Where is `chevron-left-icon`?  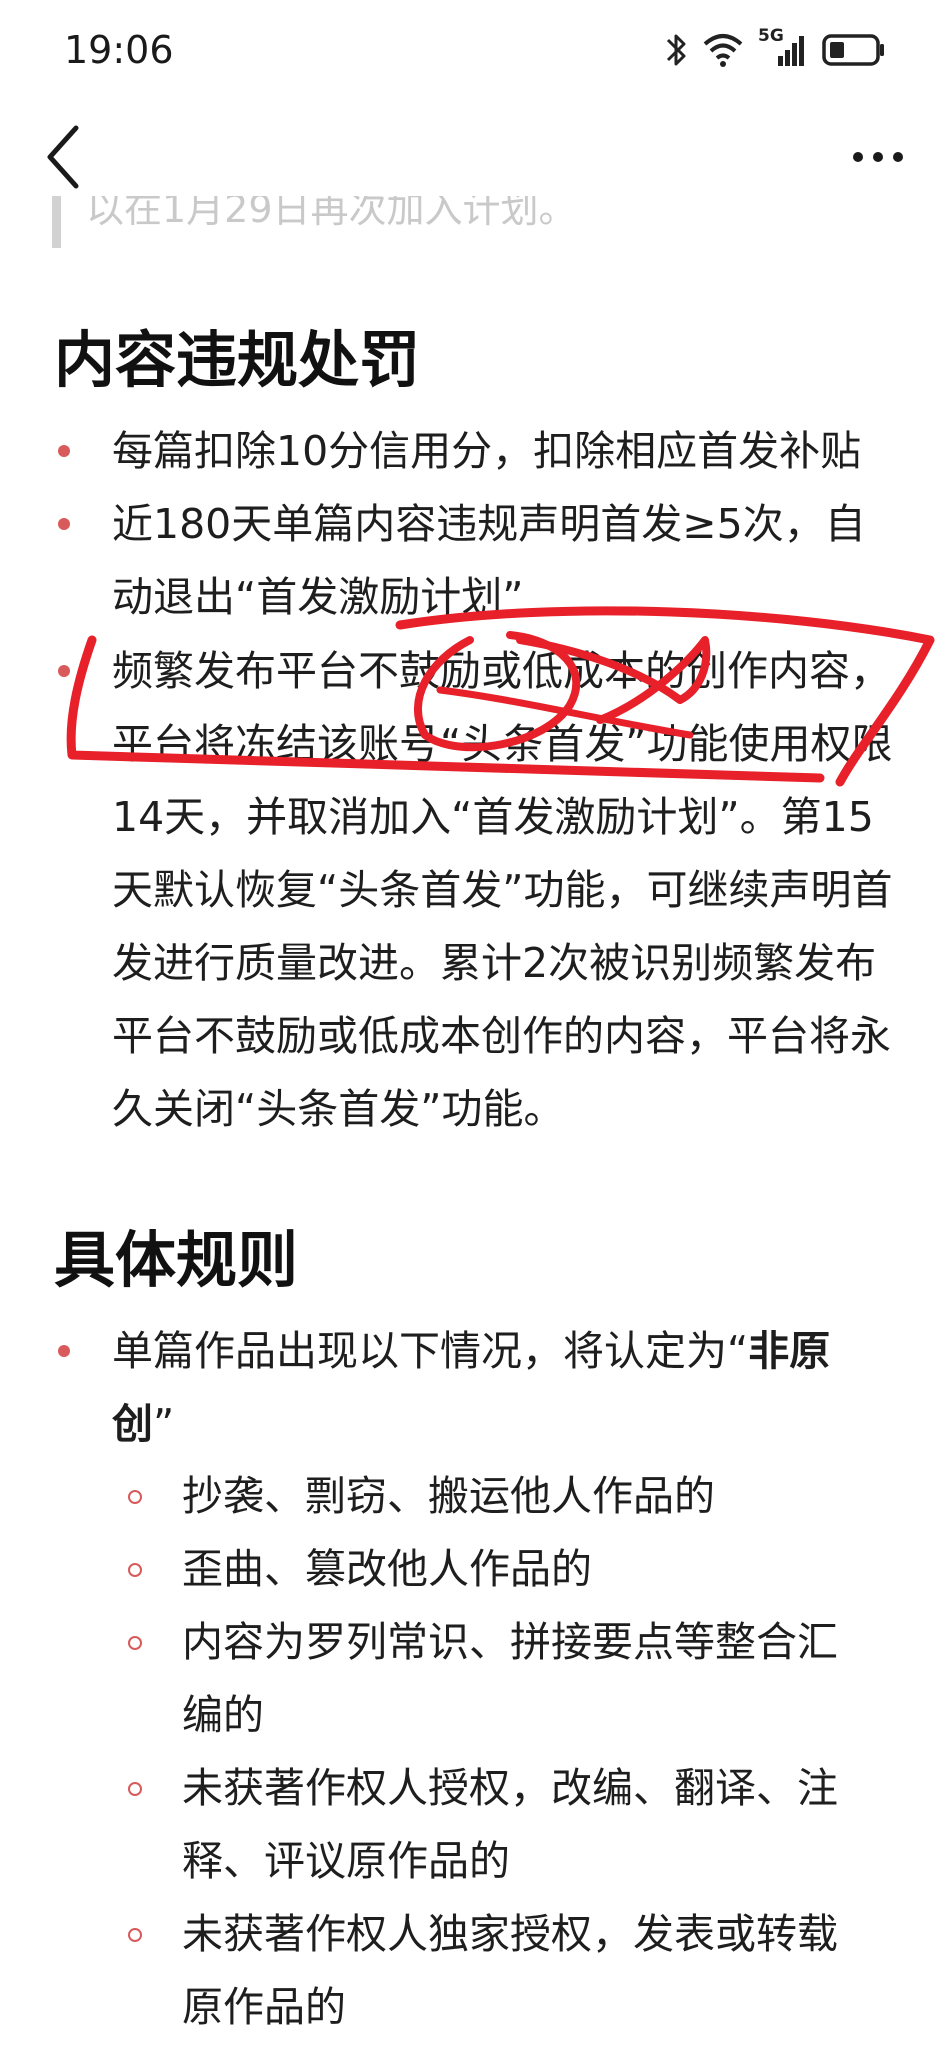 chevron-left-icon is located at coordinates (63, 157).